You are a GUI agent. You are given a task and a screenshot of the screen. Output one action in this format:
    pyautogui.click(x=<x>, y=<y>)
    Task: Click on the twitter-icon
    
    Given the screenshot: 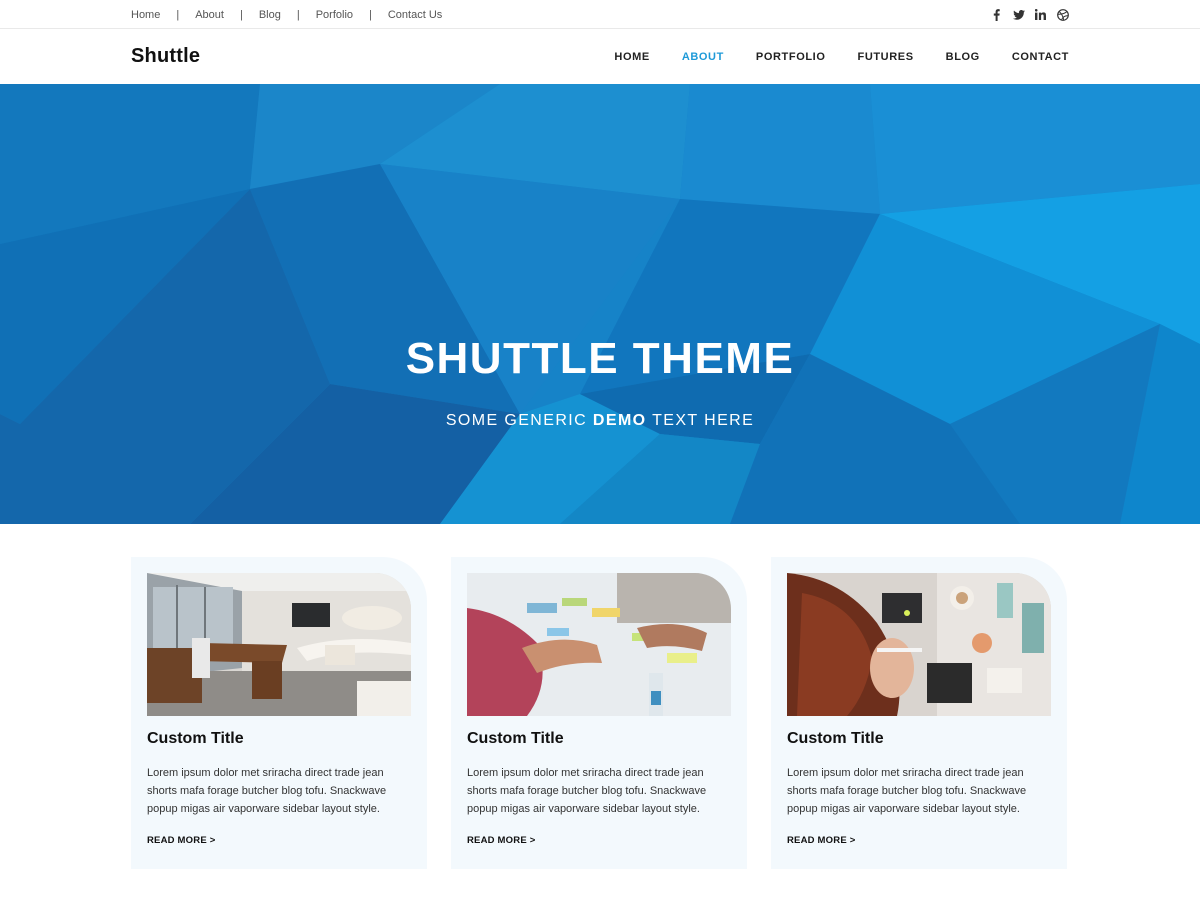 What is the action you would take?
    pyautogui.click(x=1018, y=14)
    